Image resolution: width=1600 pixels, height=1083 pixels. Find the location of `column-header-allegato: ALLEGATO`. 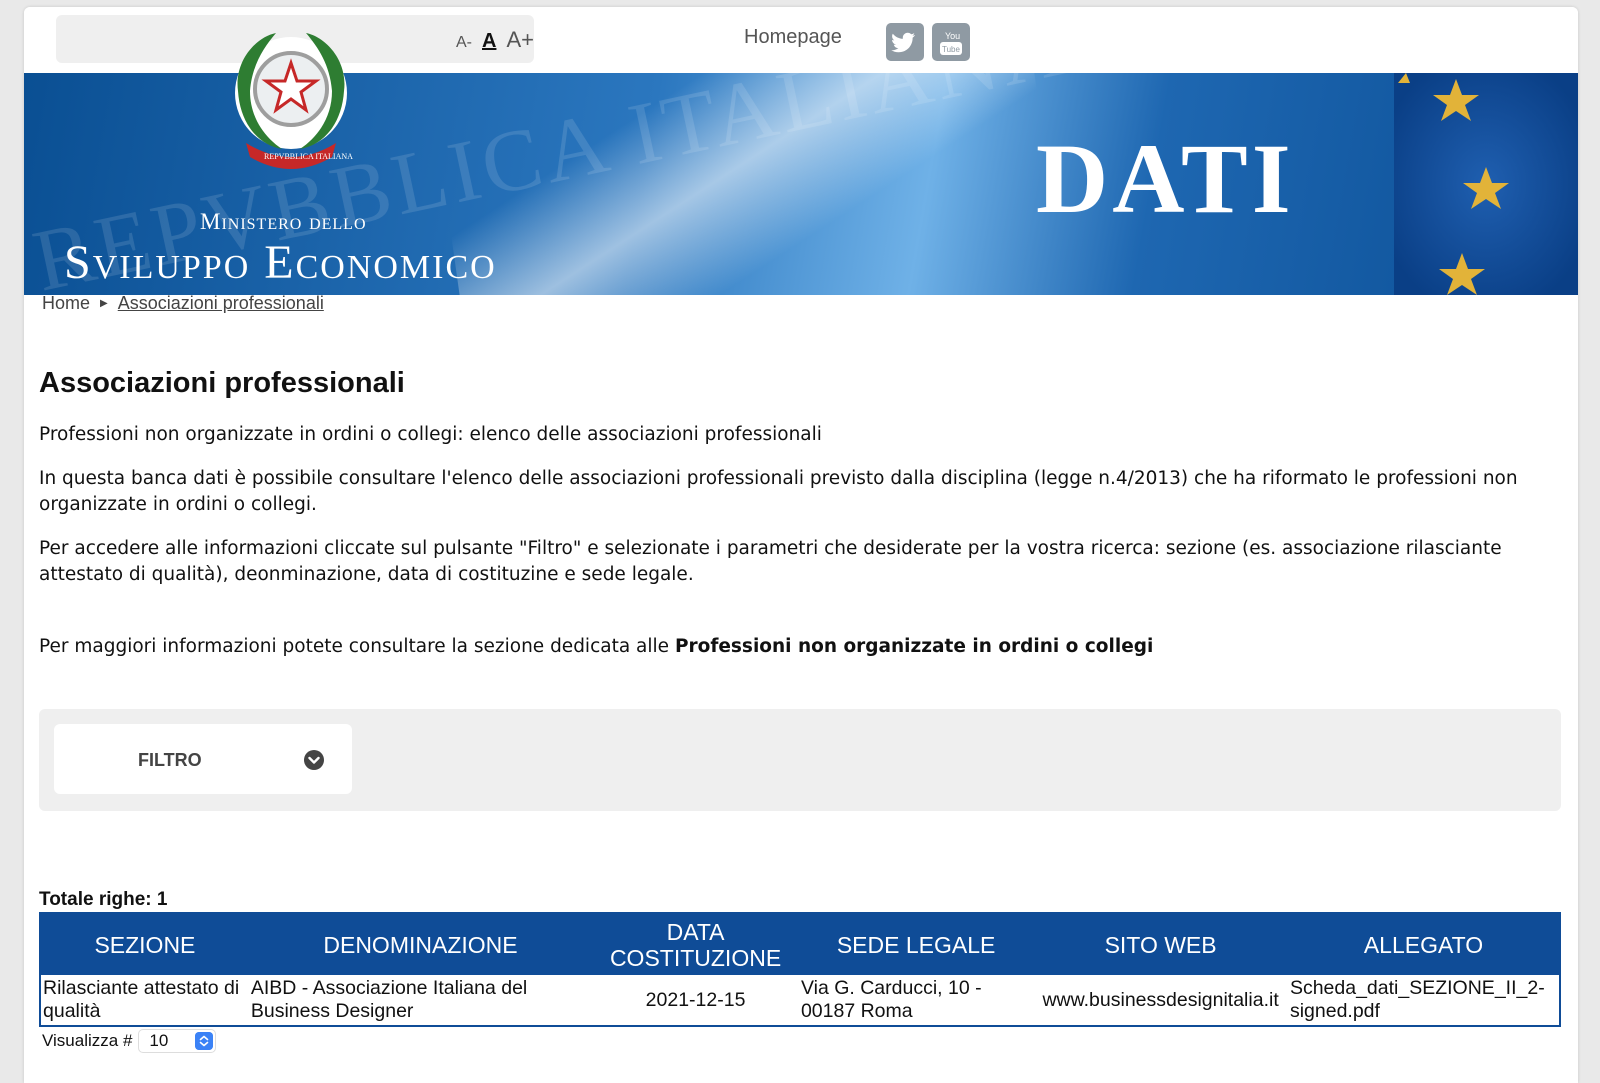

column-header-allegato: ALLEGATO is located at coordinates (1423, 944).